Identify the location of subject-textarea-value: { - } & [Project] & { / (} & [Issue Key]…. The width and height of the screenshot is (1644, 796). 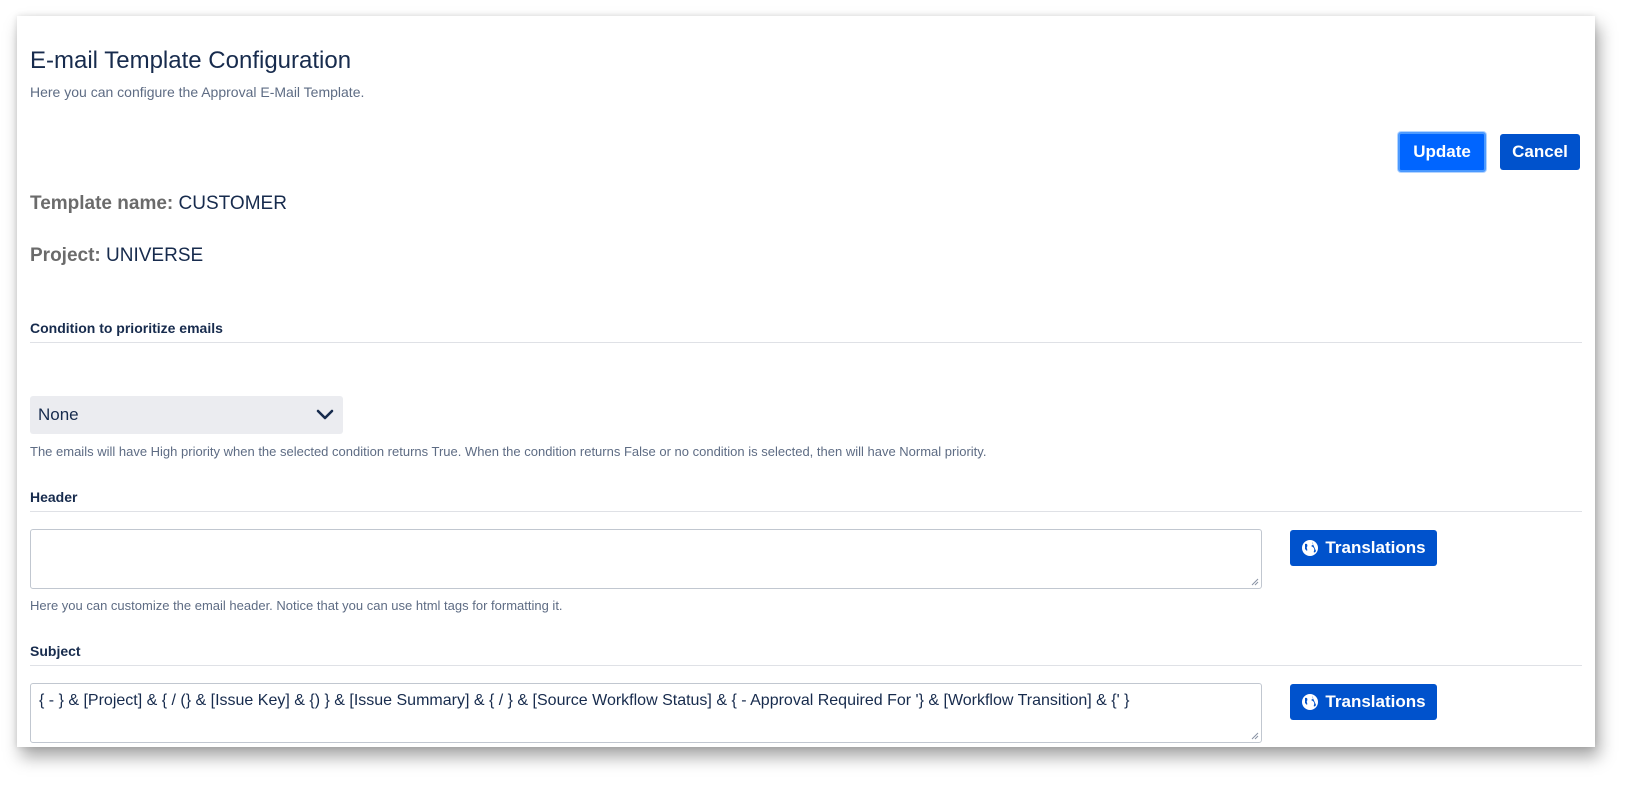
(584, 700).